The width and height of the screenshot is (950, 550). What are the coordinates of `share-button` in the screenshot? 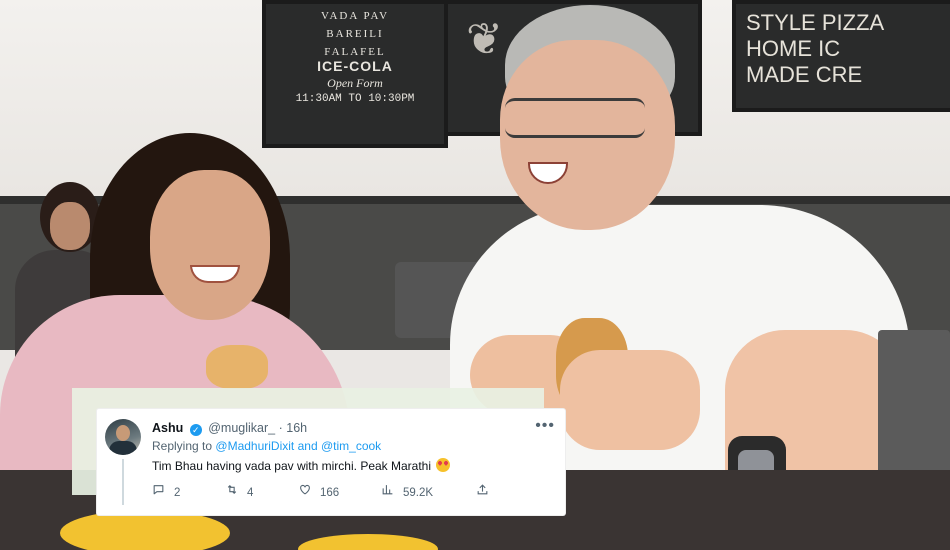 It's located at (487, 491).